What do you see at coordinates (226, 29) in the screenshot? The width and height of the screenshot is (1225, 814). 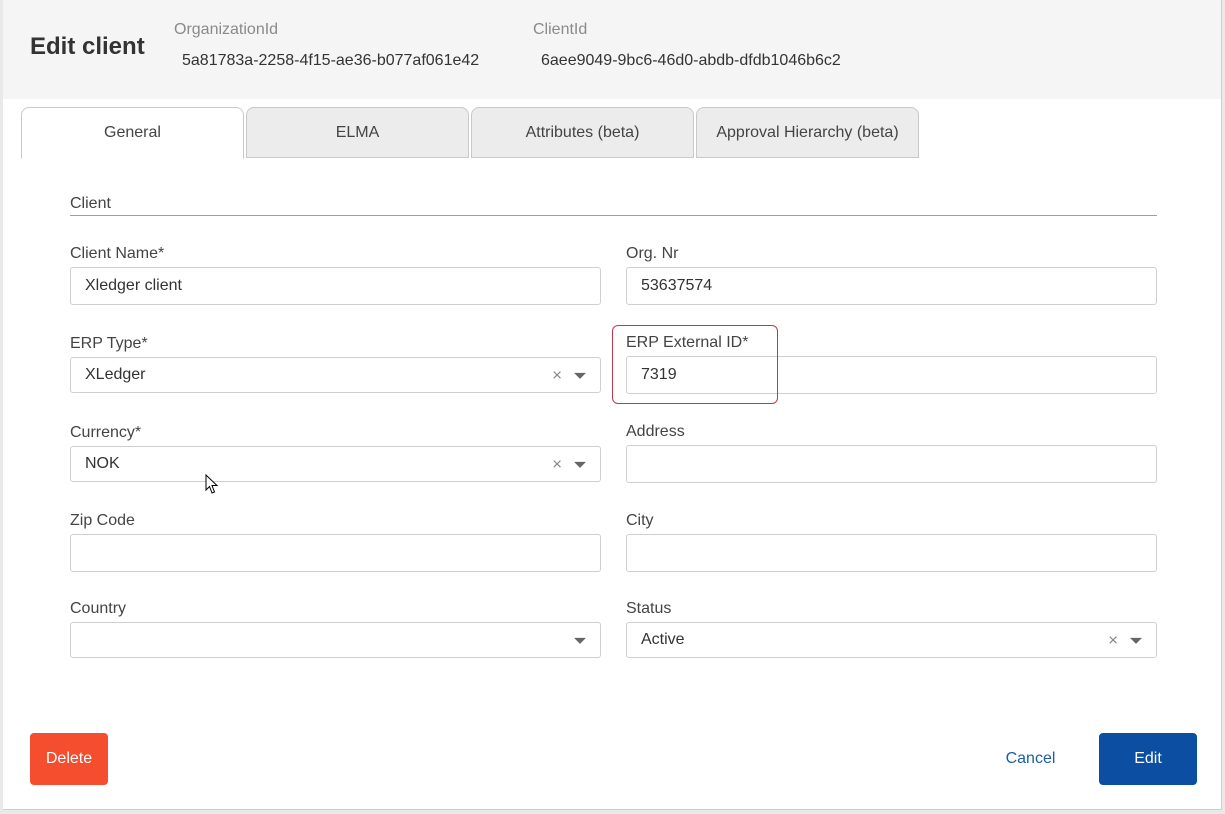 I see `organization-id-label: OrganizationId` at bounding box center [226, 29].